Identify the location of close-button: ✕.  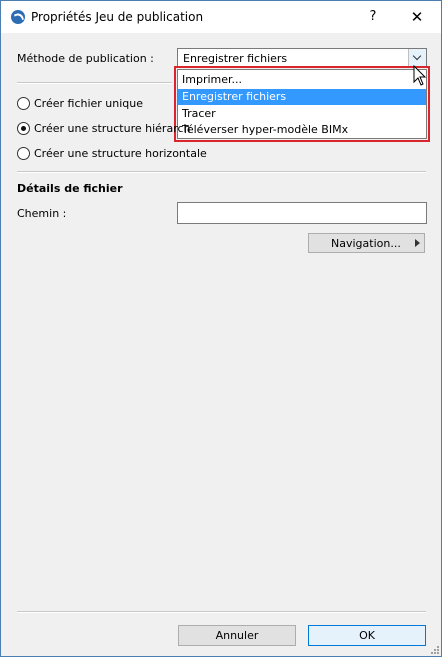
(417, 17).